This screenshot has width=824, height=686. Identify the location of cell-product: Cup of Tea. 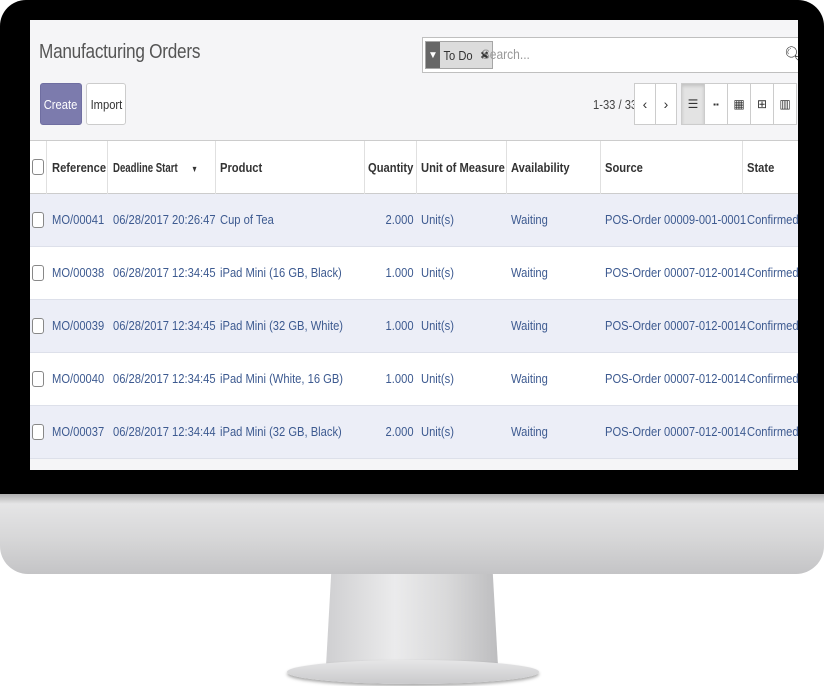
(247, 219).